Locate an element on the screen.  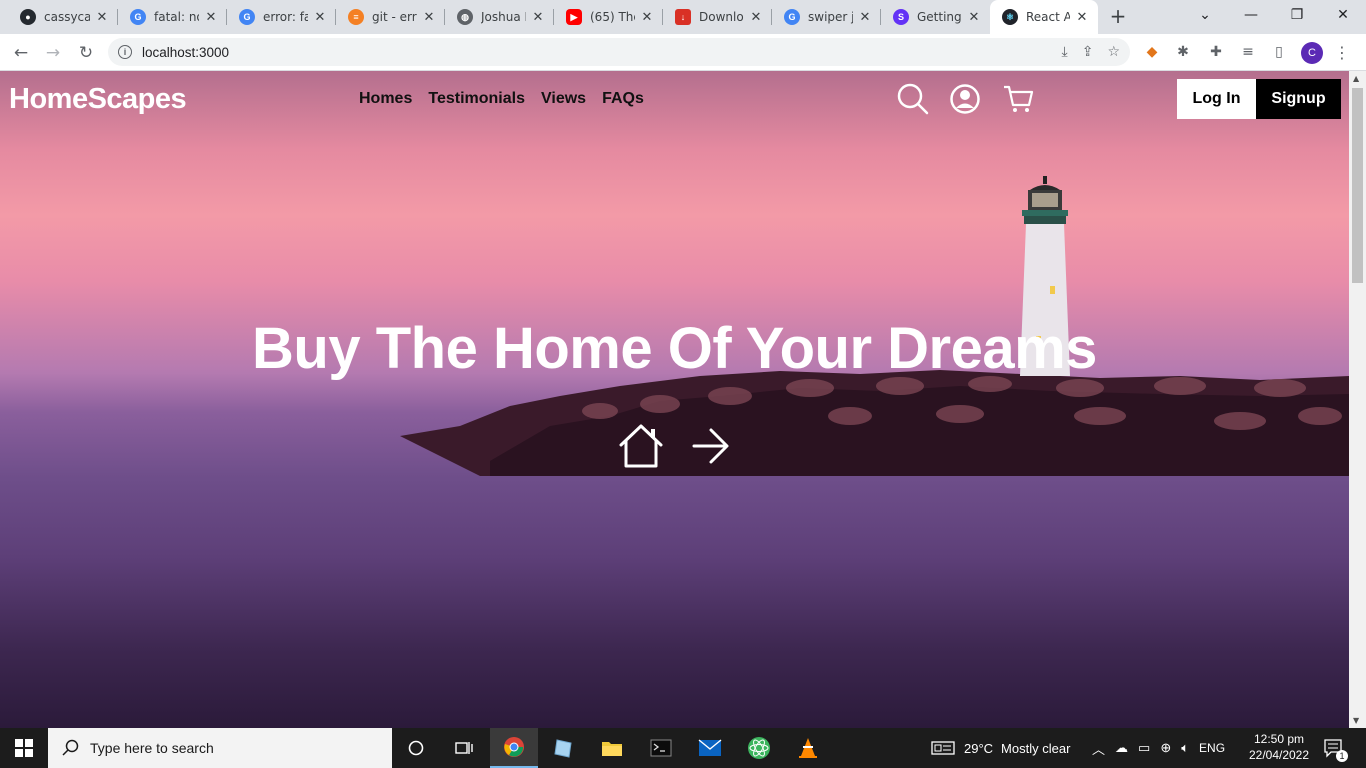
browser-tab: G error: fa ✕ is located at coordinates (281, 17).